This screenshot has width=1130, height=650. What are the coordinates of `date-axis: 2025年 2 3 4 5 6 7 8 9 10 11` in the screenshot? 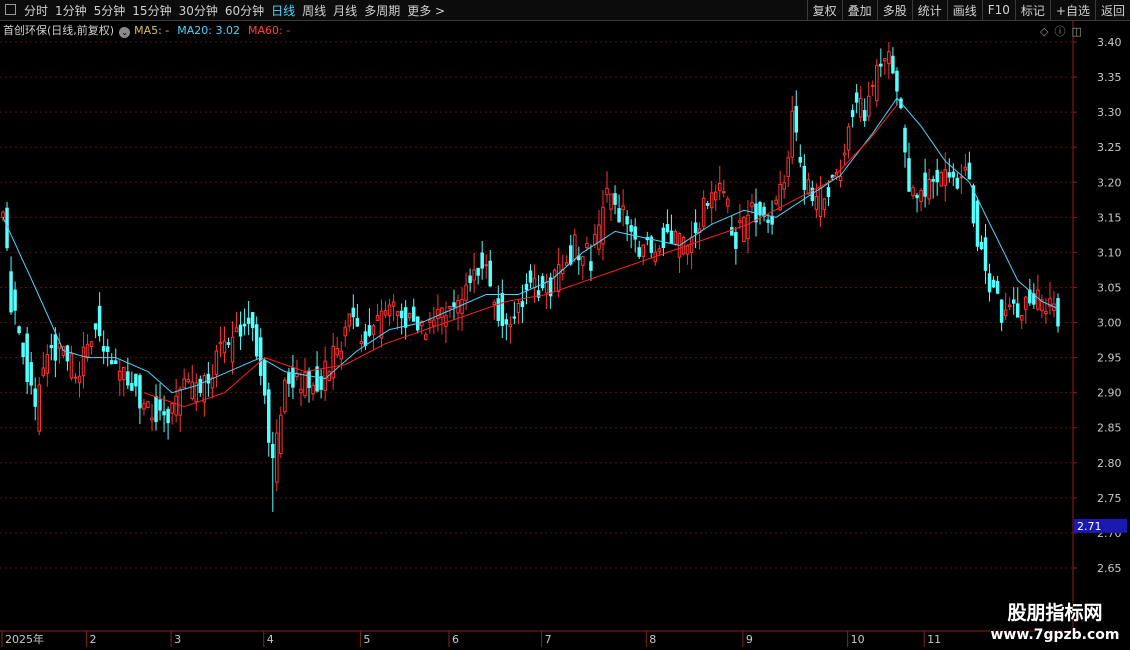 It's located at (536, 638).